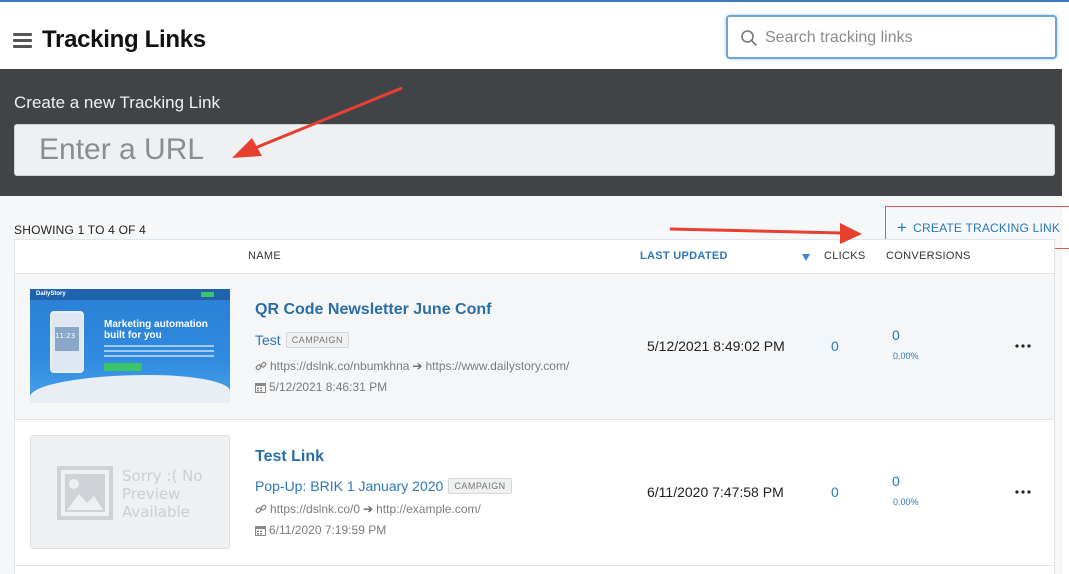  What do you see at coordinates (80, 230) in the screenshot?
I see `showing-count: SHOWING 1 TO 4 OF 4` at bounding box center [80, 230].